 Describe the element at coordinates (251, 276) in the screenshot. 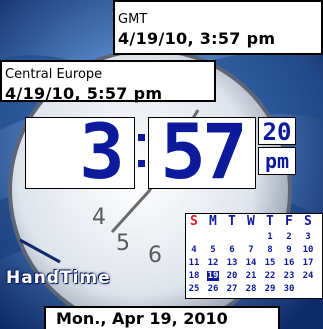

I see `calendar-day: 21` at that location.